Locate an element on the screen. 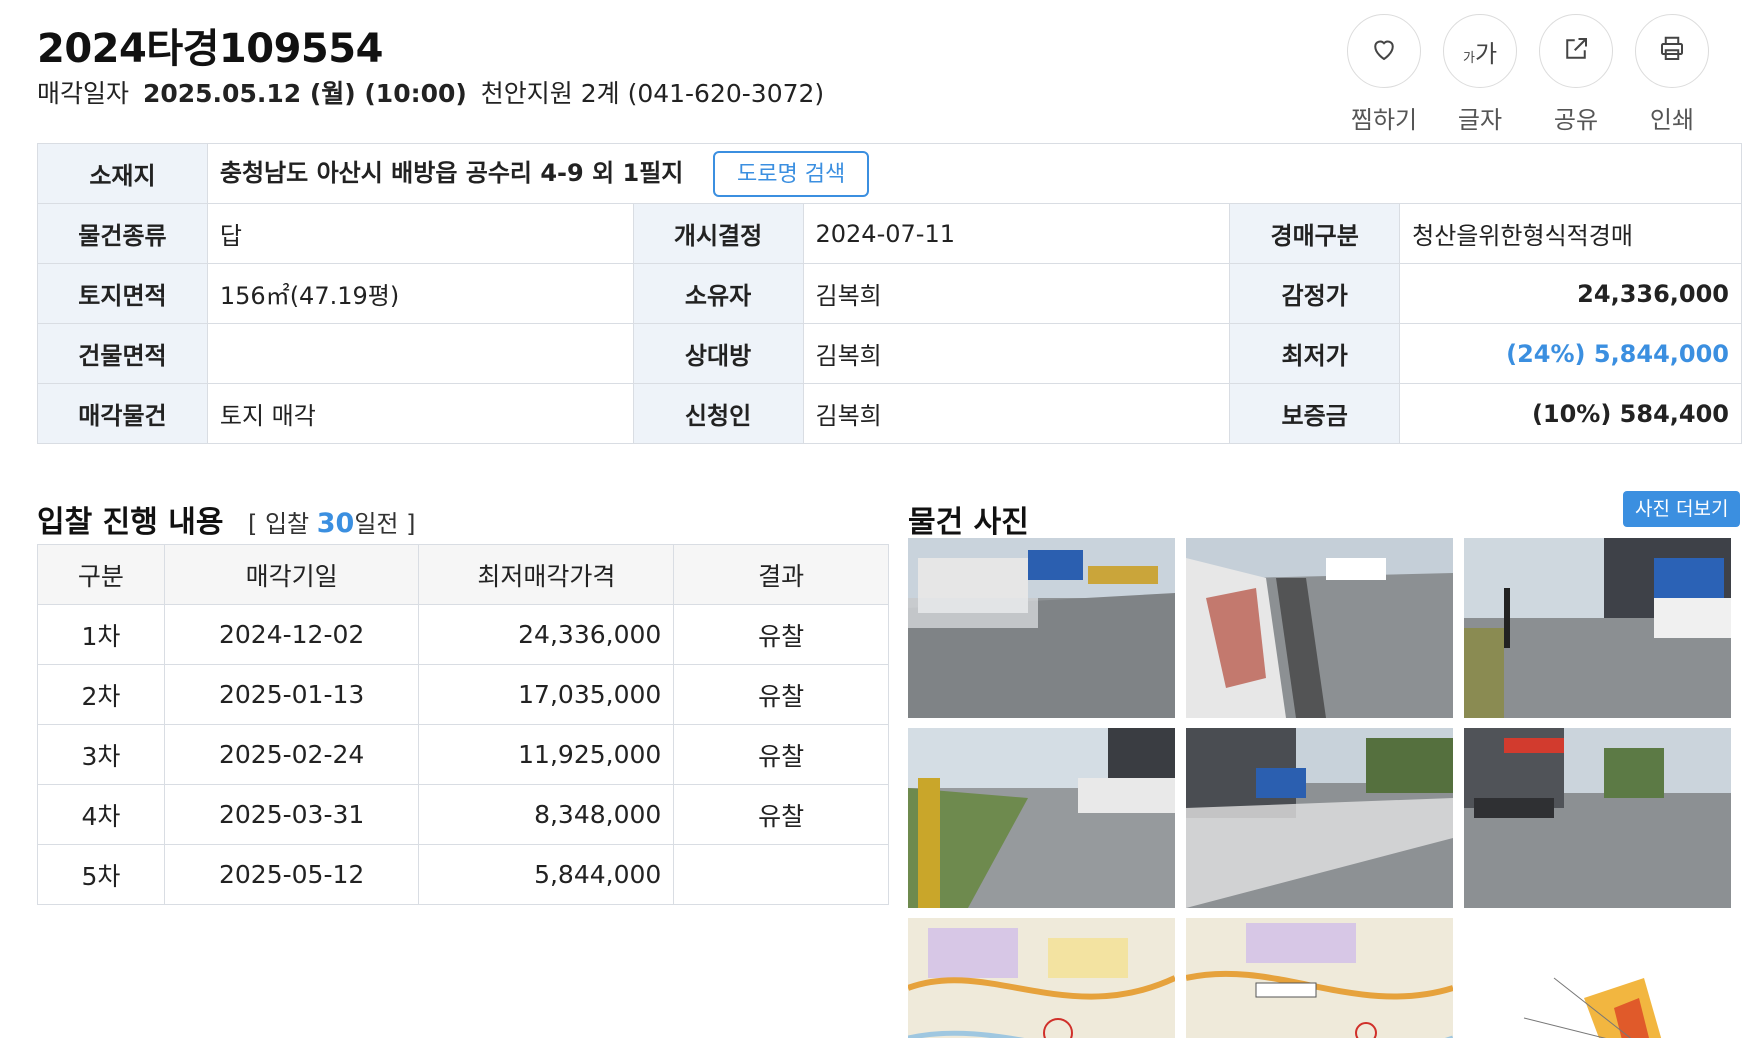  info-row: 건물면적 상대방 김복희 최저가 (24%) 5,844,000 is located at coordinates (889, 353).